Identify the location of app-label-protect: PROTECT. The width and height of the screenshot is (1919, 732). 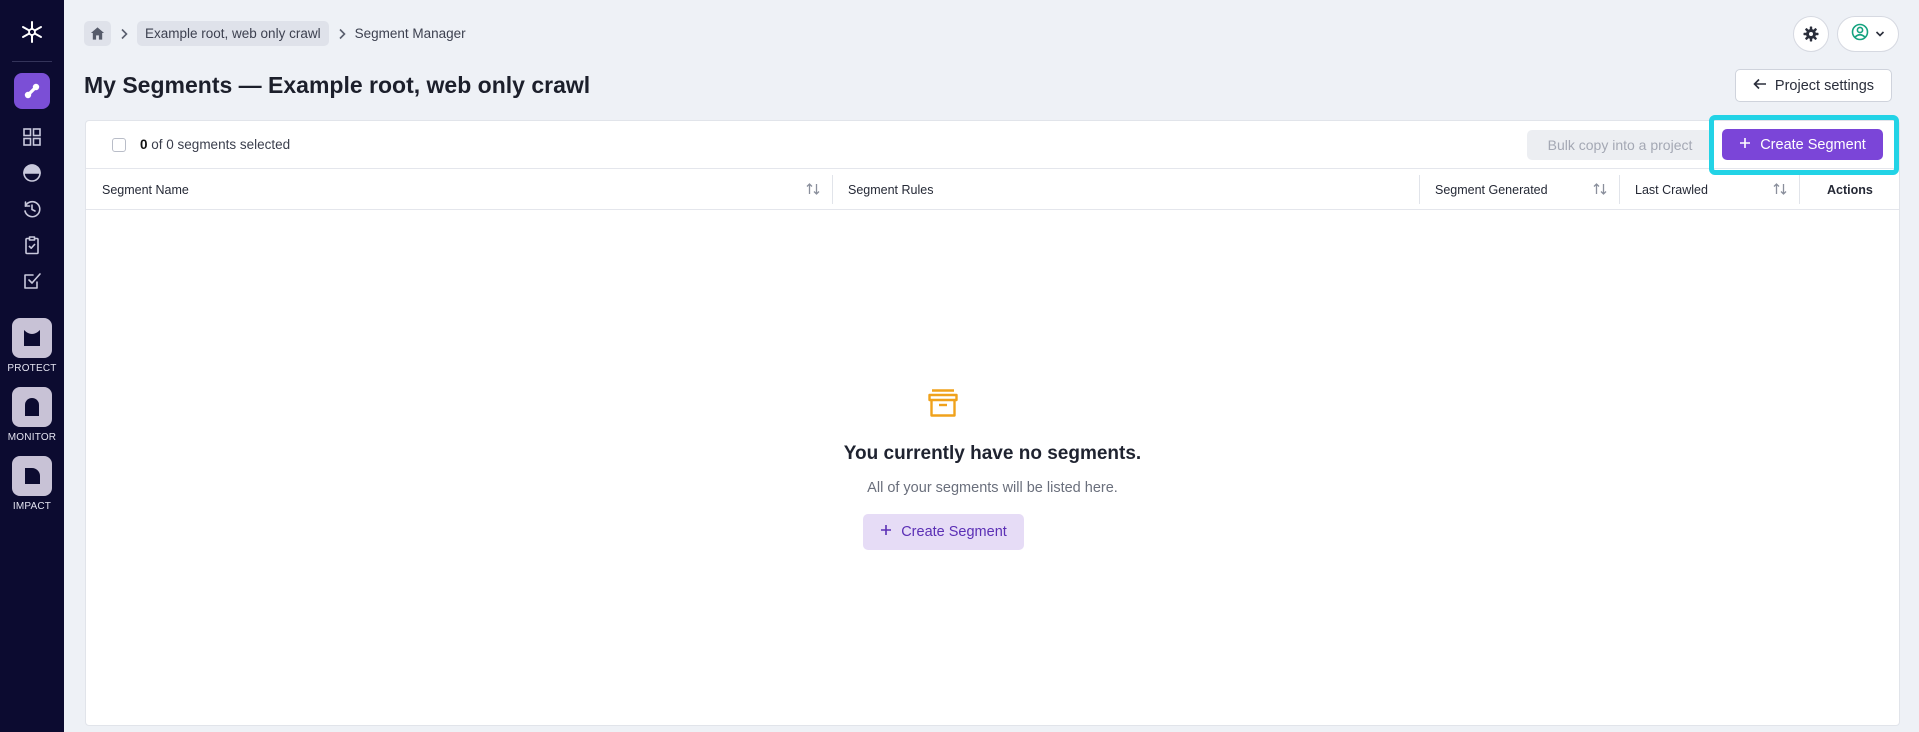
(32, 368).